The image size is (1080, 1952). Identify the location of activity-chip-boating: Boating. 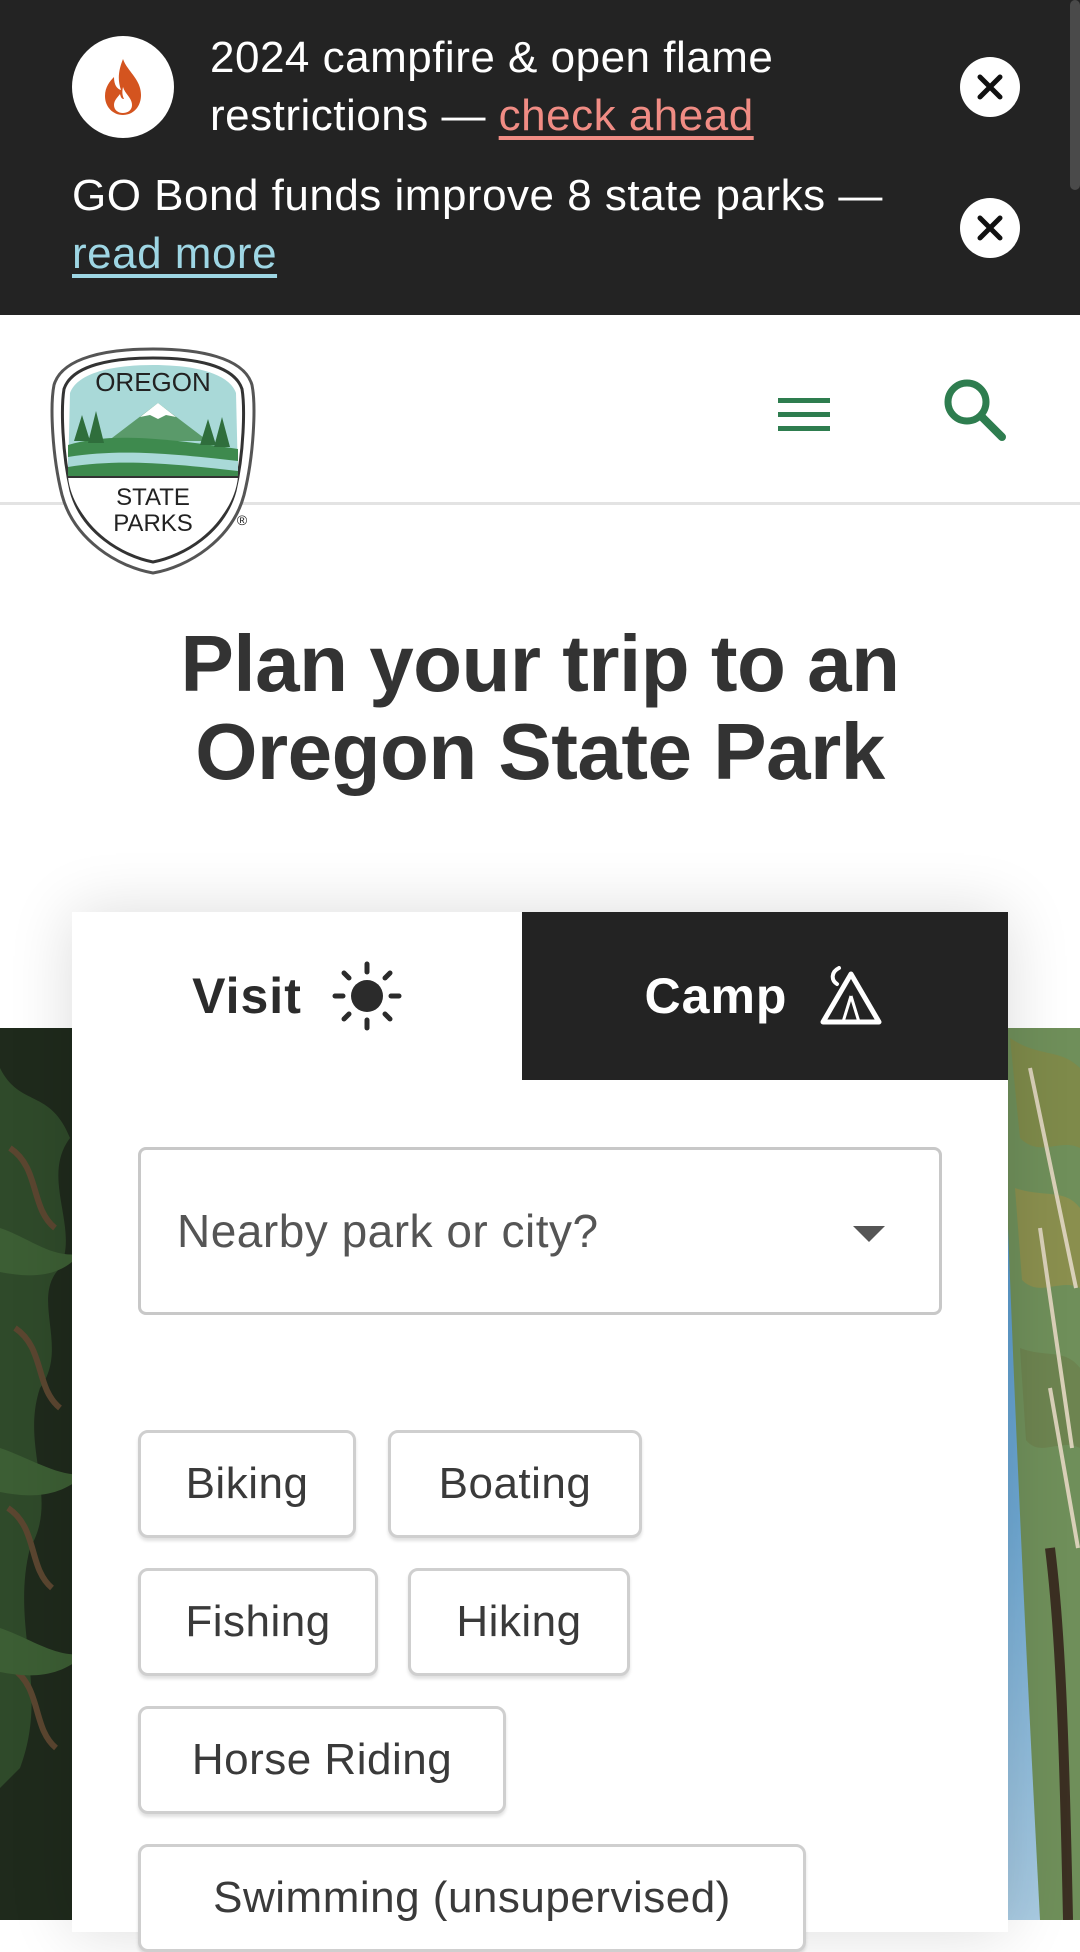
(515, 1484).